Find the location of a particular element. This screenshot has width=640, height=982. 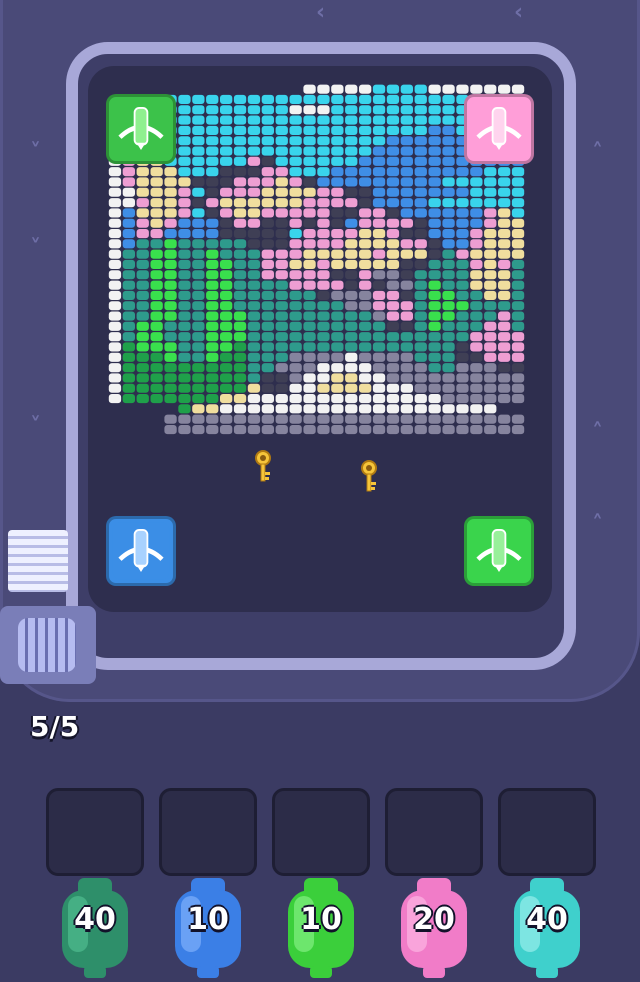

turret-bottom-left is located at coordinates (141, 551).